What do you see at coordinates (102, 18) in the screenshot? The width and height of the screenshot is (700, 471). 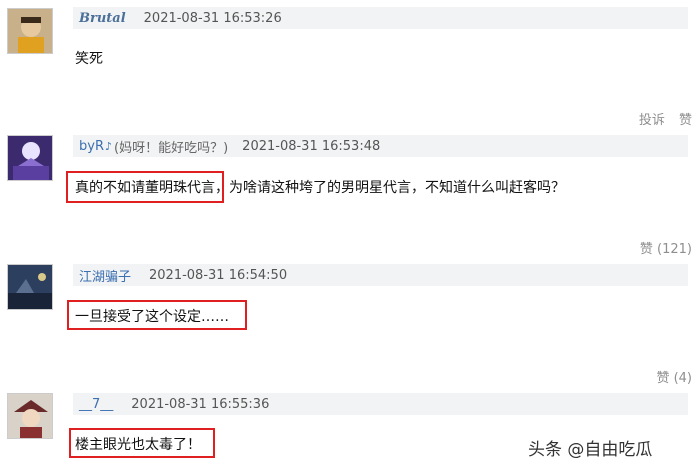 I see `username-link: Brutal` at bounding box center [102, 18].